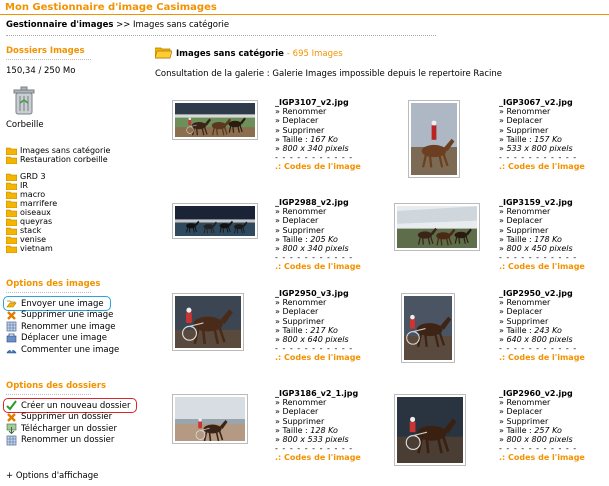  I want to click on breadcrumb-divider, so click(221, 35).